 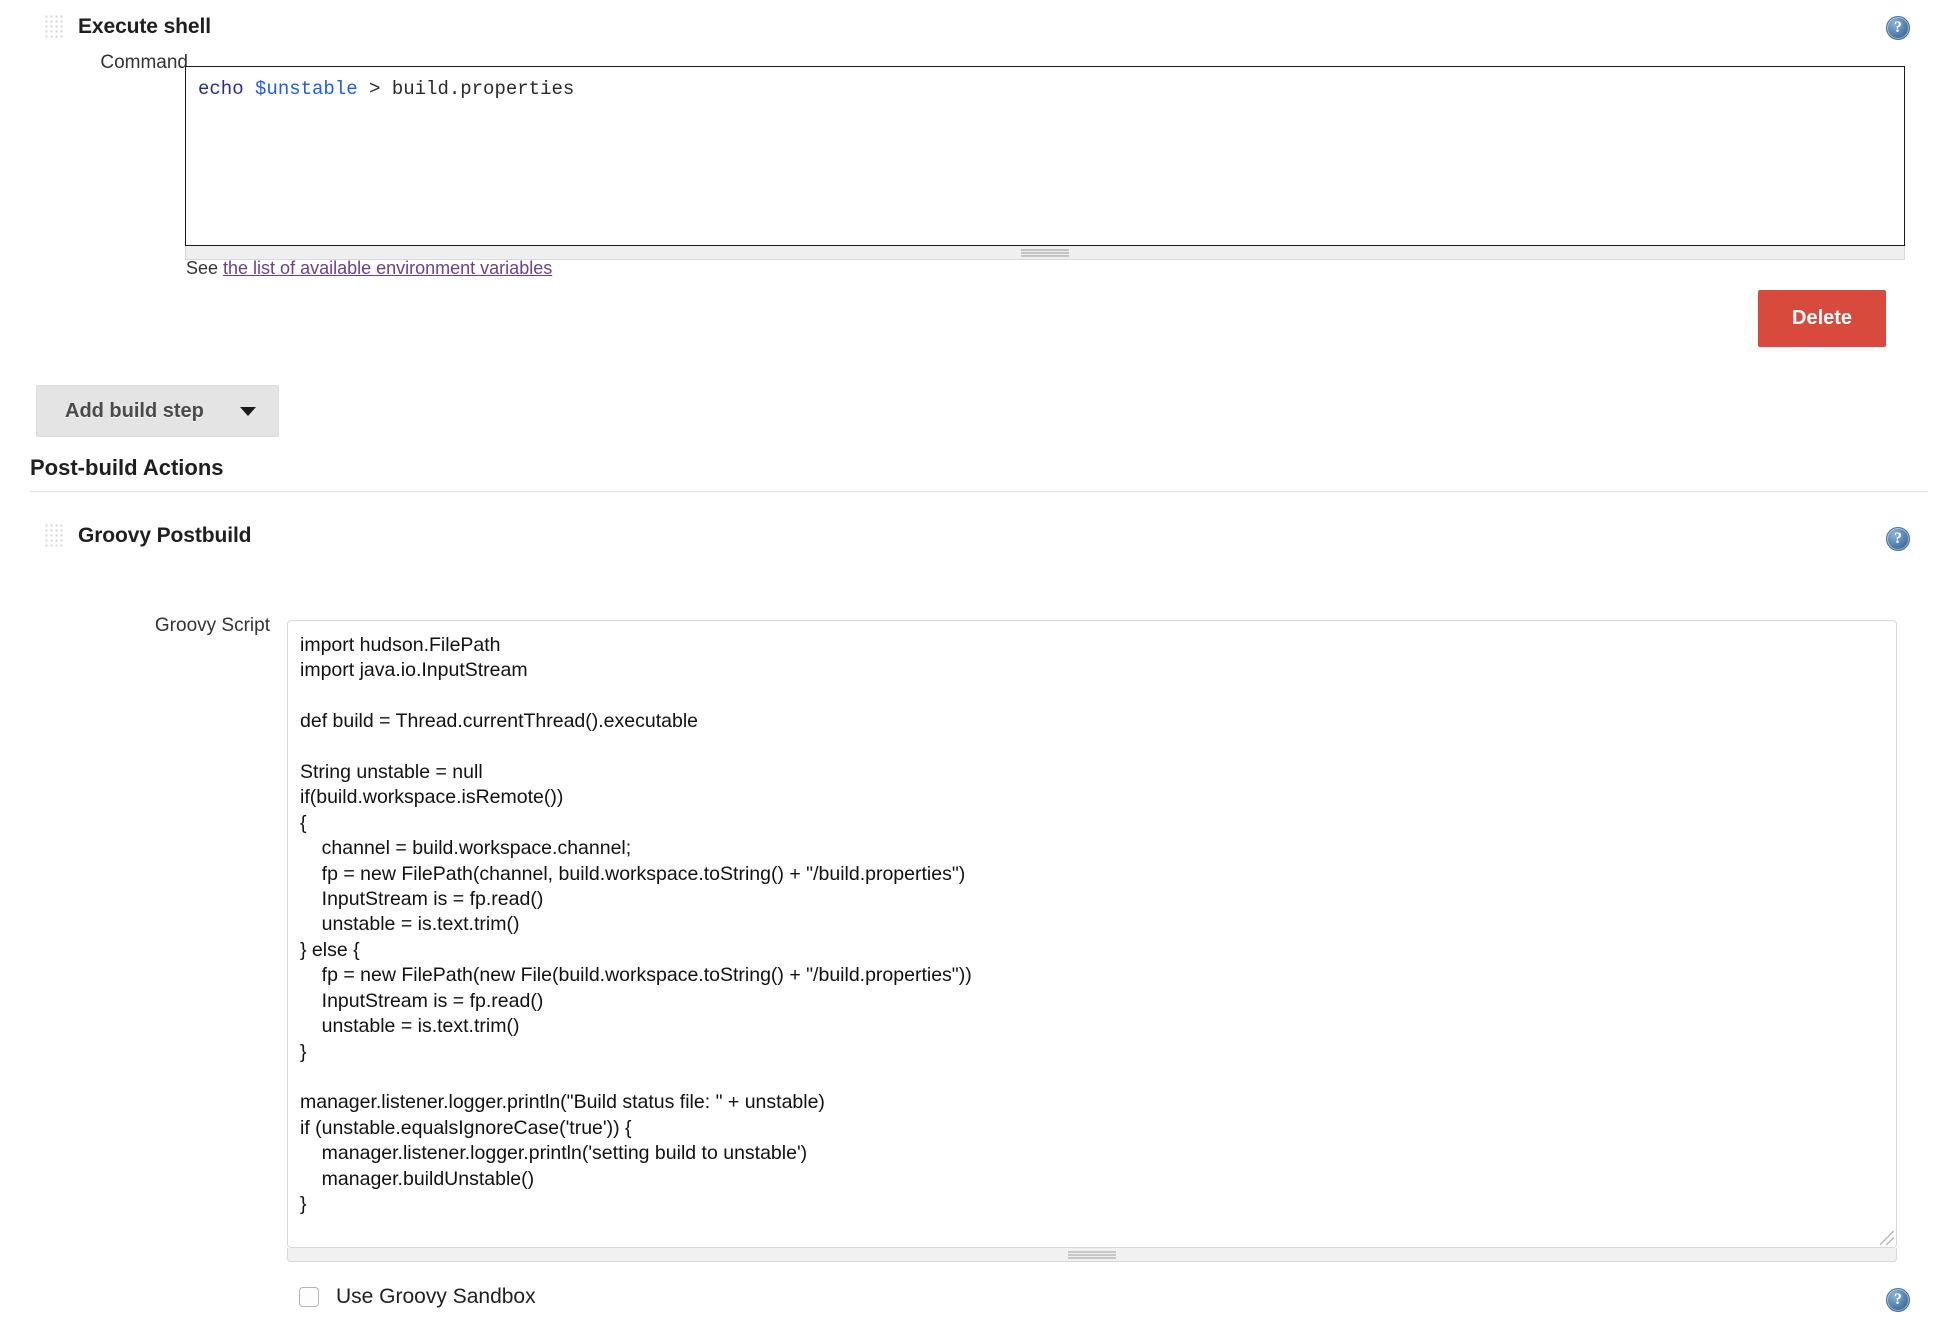 I want to click on use-groovy-sandbox-label: Use Groovy Sandbox, so click(x=436, y=1296).